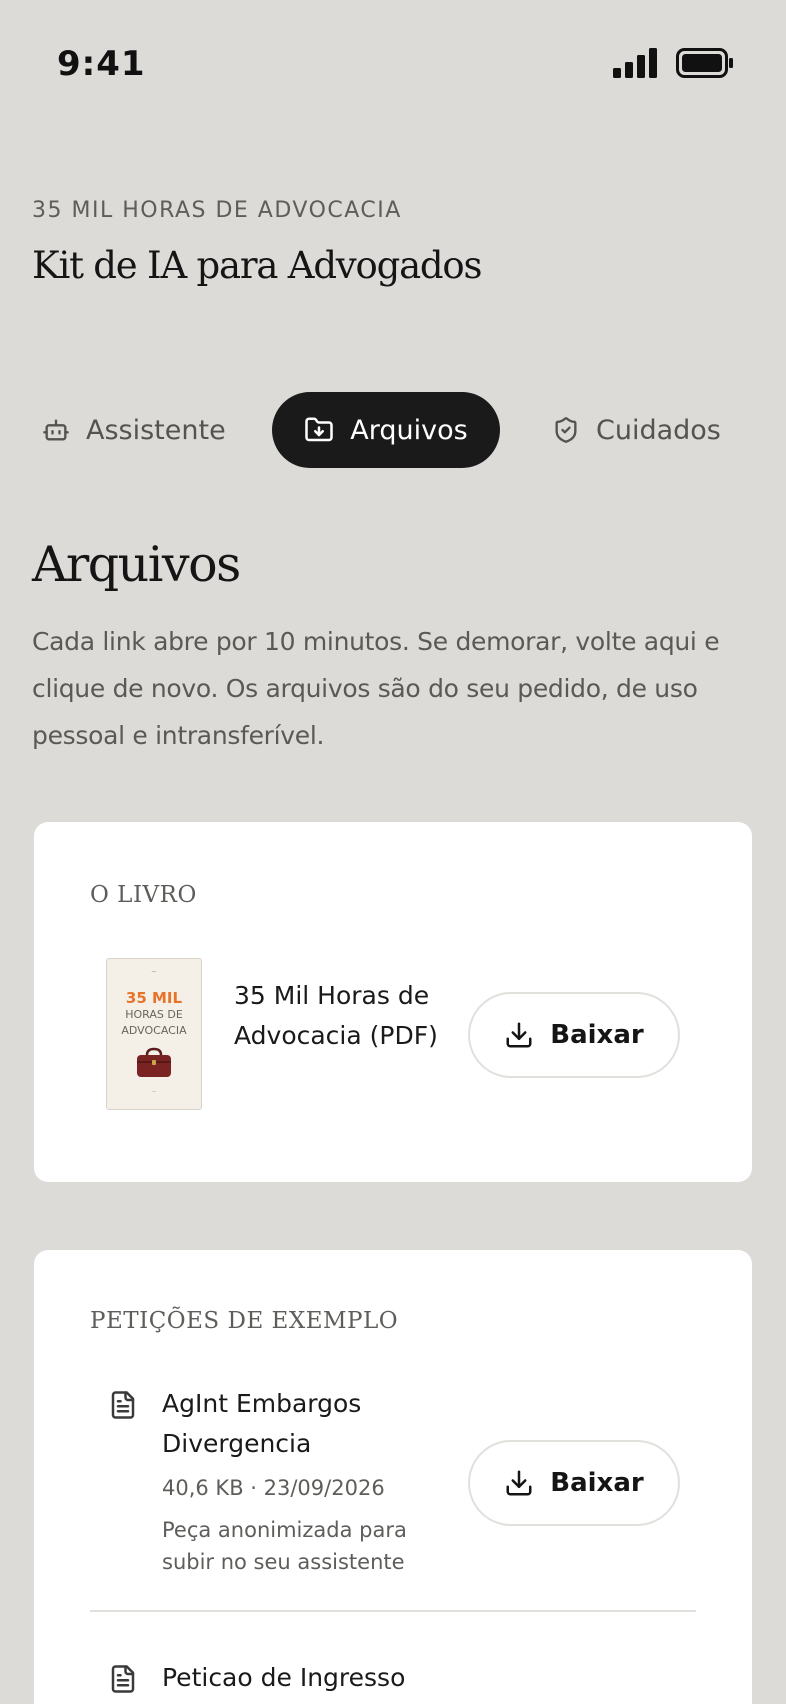  What do you see at coordinates (136, 564) in the screenshot?
I see `section-title: Arquivos` at bounding box center [136, 564].